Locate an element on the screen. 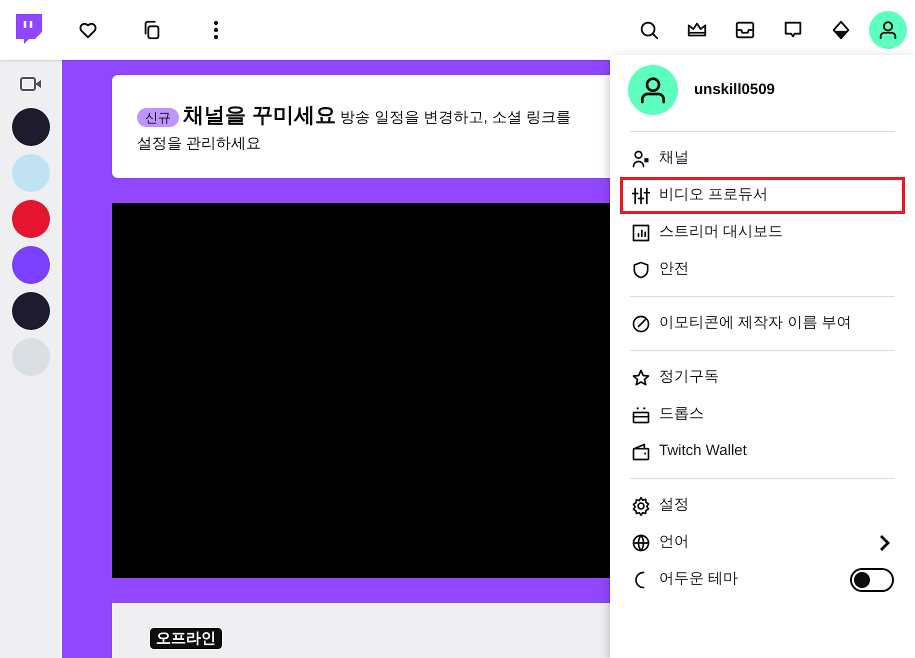  sliders-icon is located at coordinates (641, 196).